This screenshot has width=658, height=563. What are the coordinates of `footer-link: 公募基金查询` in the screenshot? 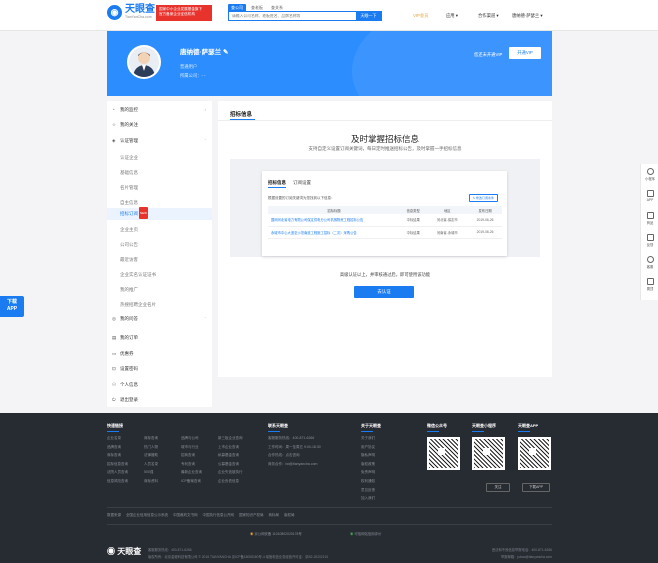 It's located at (236, 464).